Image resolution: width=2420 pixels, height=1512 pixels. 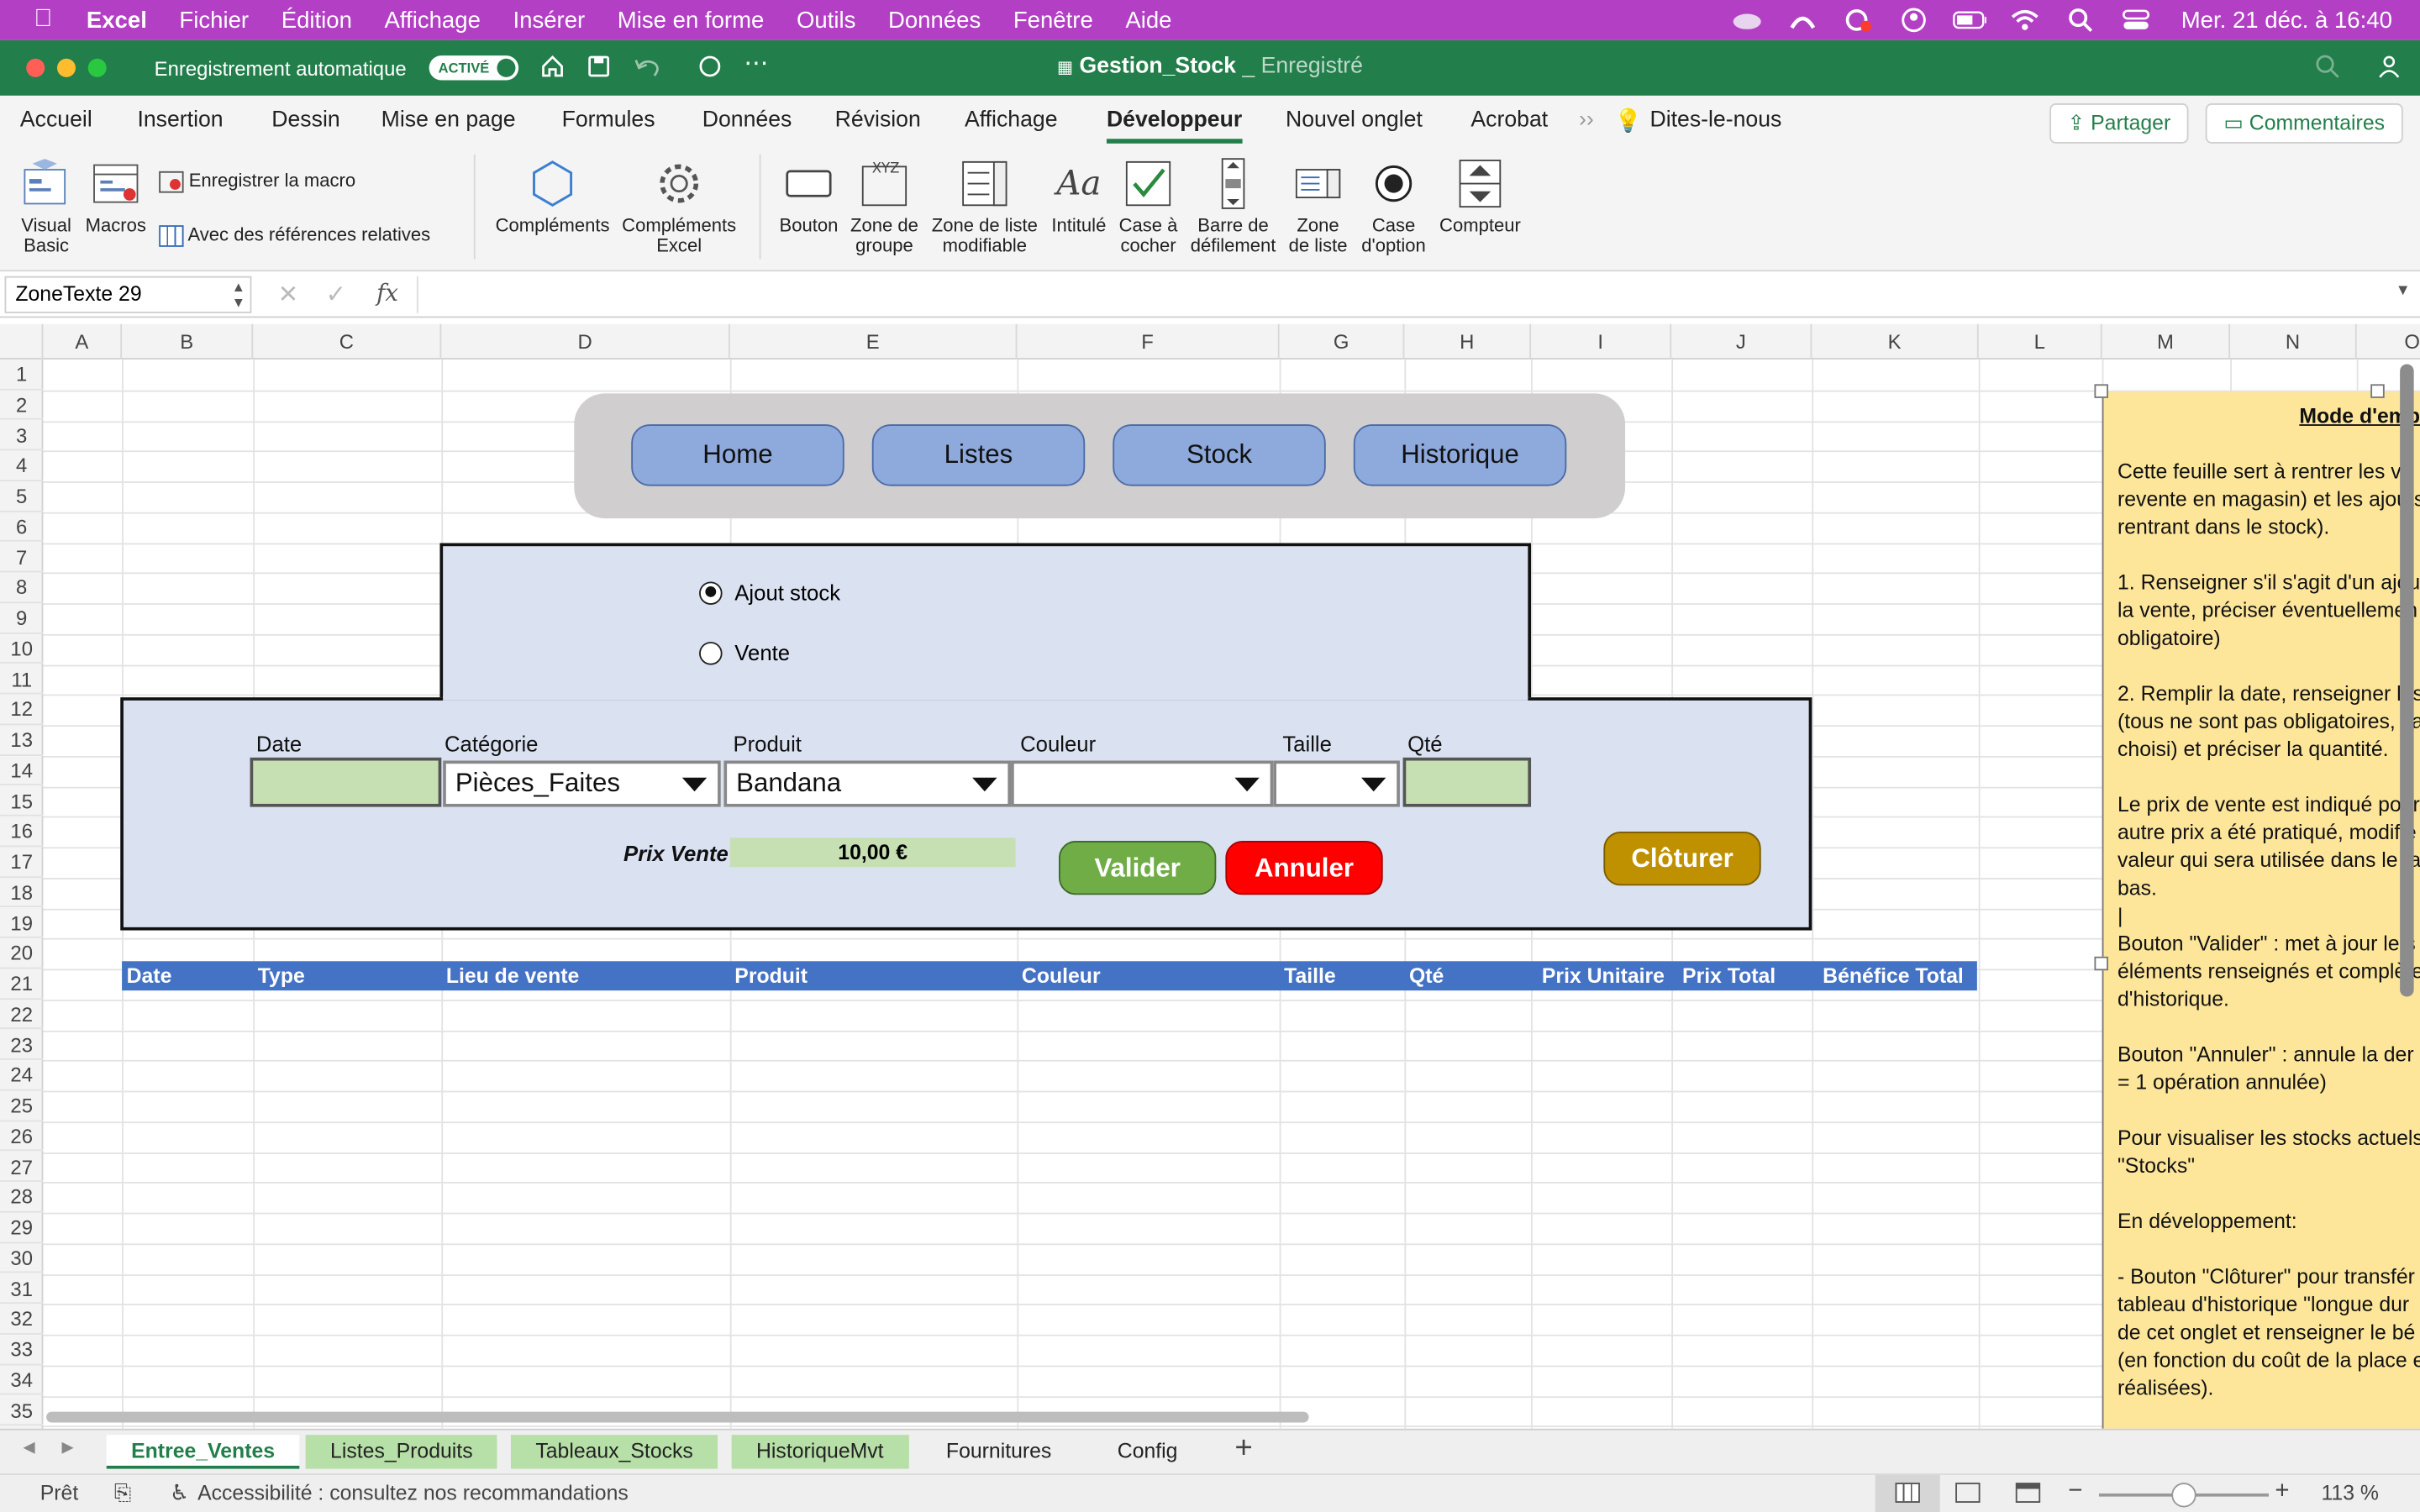 I want to click on select-all-corner, so click(x=22, y=341).